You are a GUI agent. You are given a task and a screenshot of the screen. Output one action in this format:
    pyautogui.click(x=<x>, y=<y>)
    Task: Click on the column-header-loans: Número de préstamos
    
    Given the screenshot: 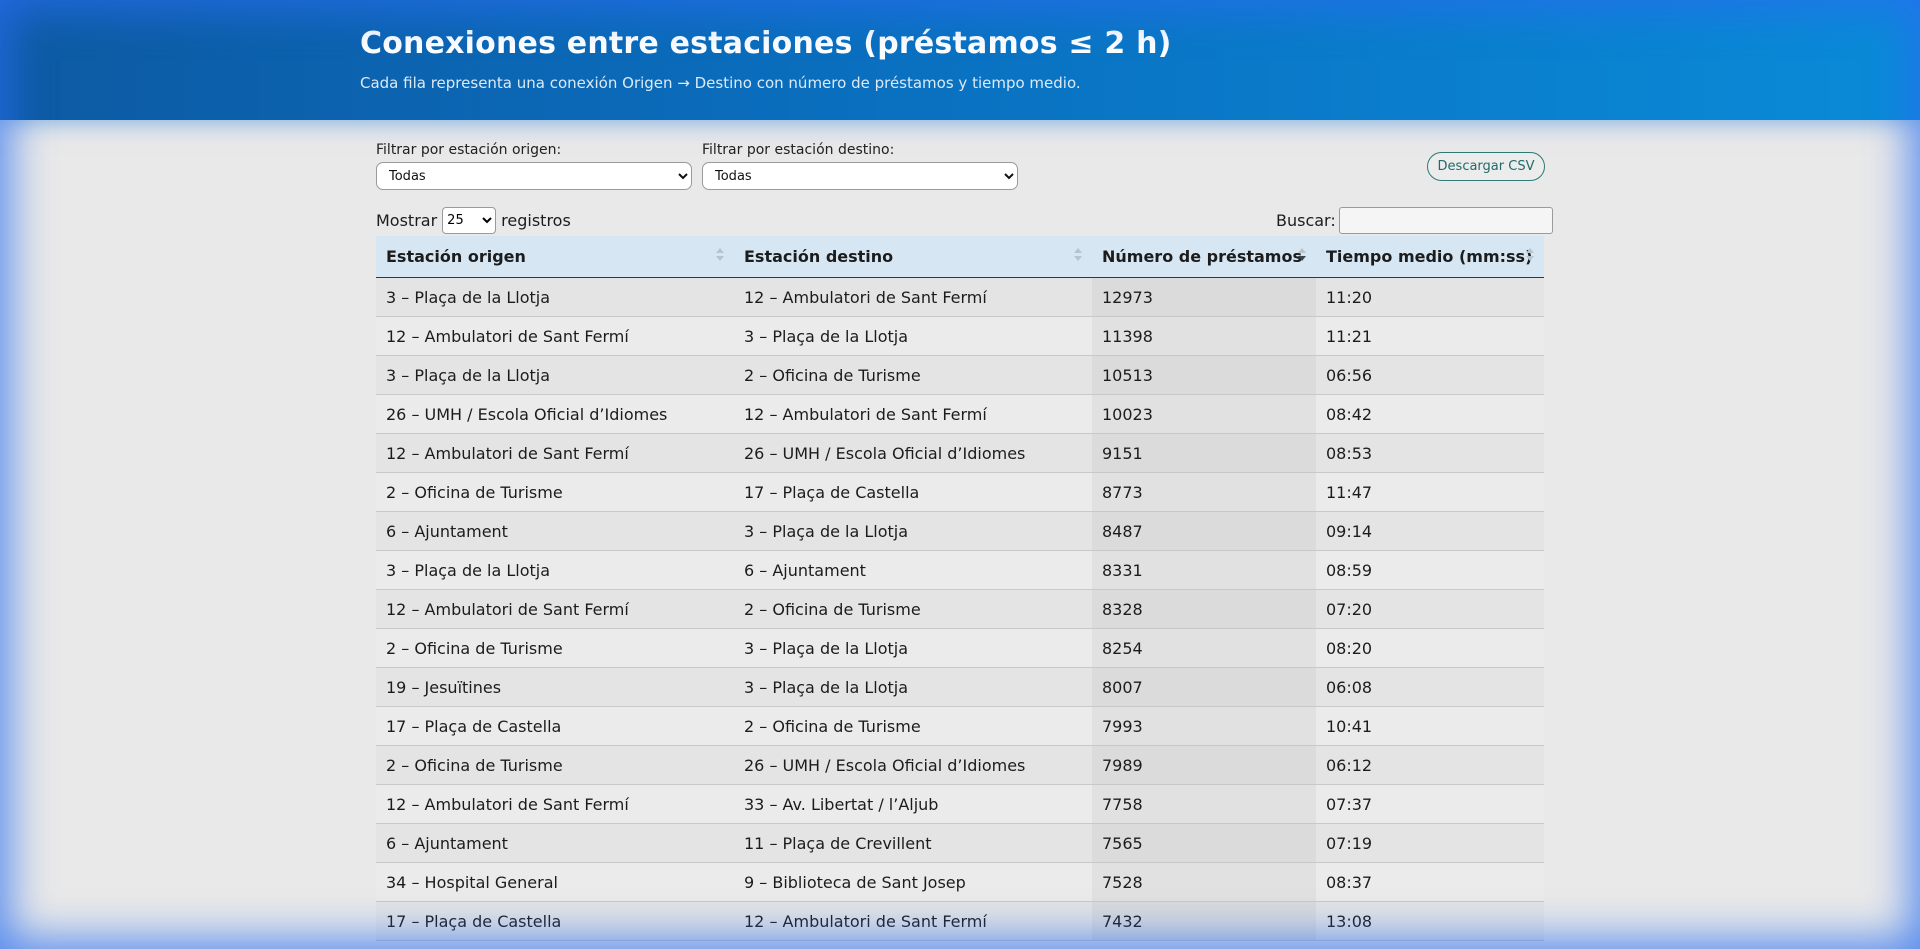 What is the action you would take?
    pyautogui.click(x=1204, y=257)
    